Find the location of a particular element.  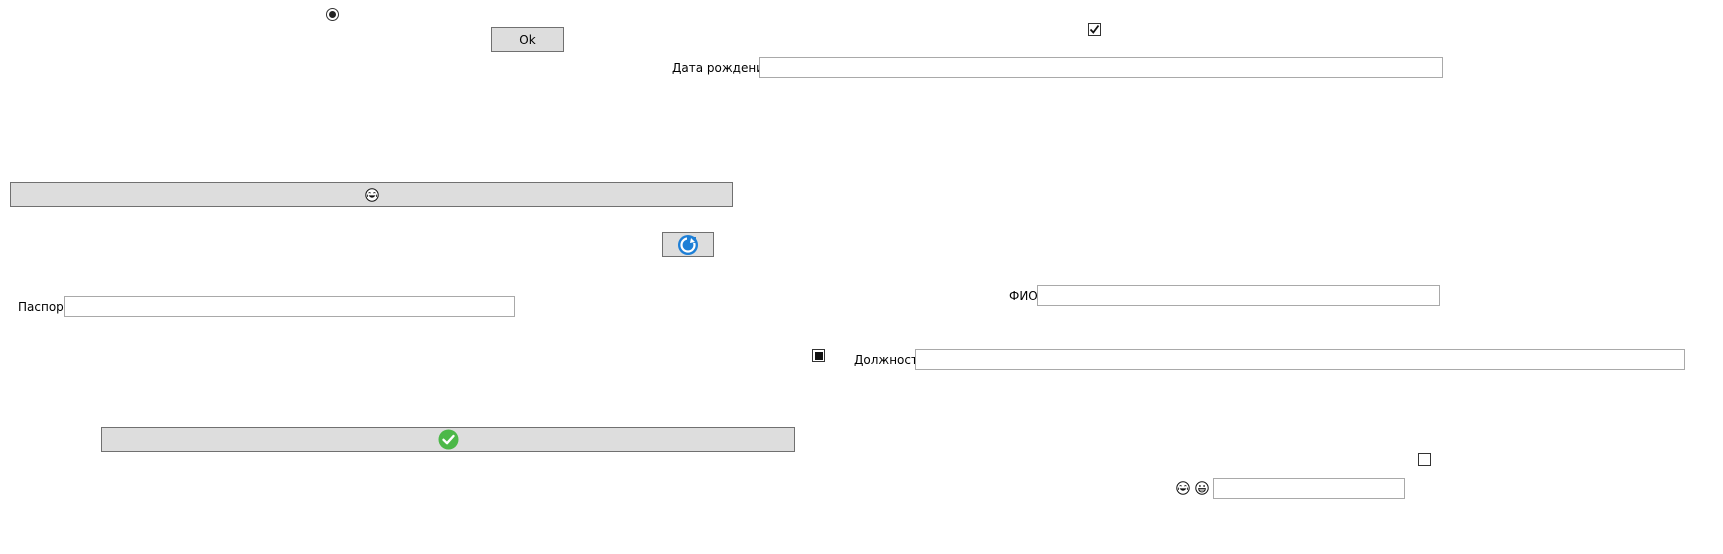

emoji-button is located at coordinates (371, 194).